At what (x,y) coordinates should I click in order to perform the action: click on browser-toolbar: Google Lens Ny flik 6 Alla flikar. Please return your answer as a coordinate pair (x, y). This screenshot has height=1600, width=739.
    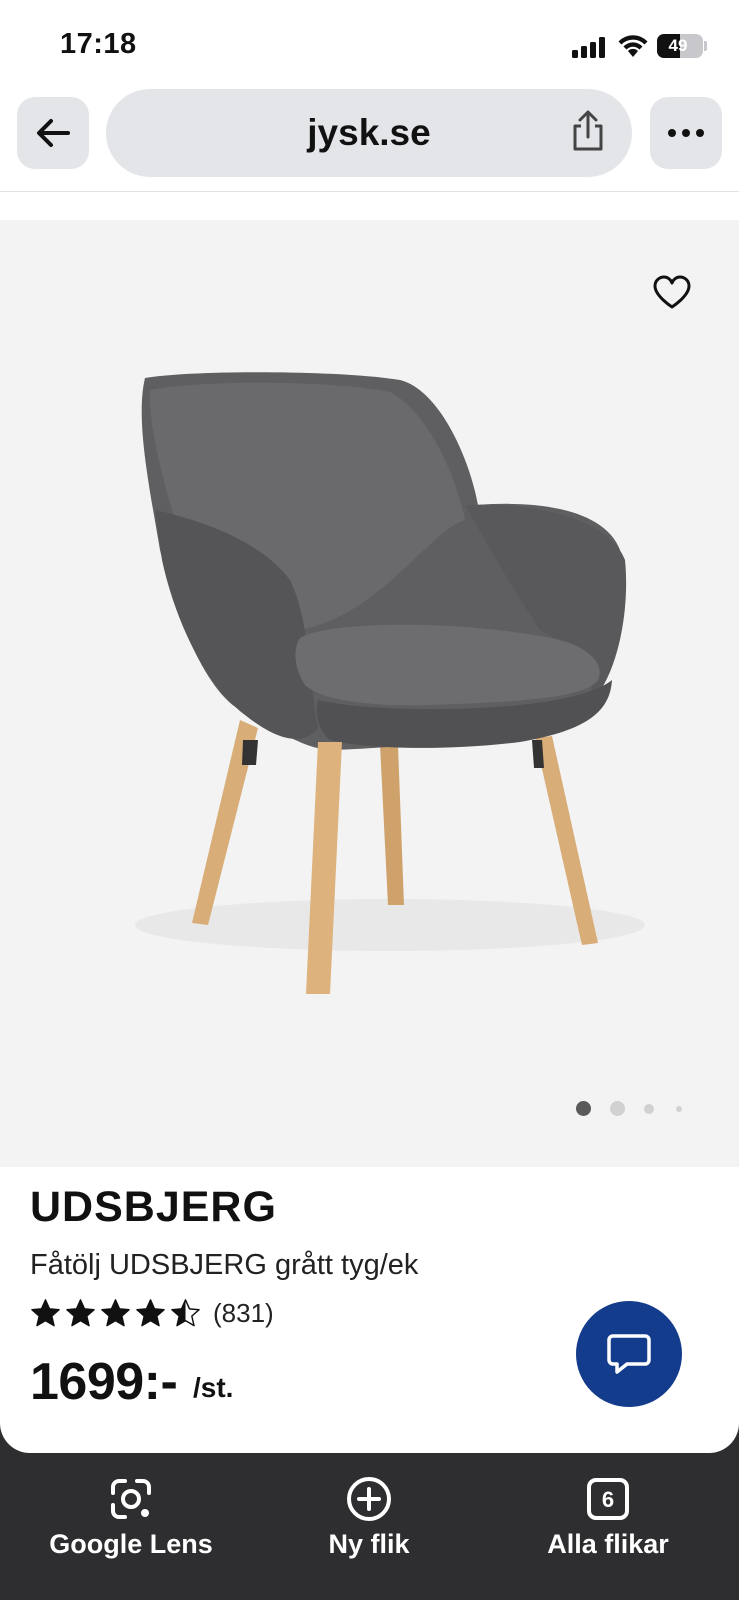
    Looking at the image, I should click on (369, 1526).